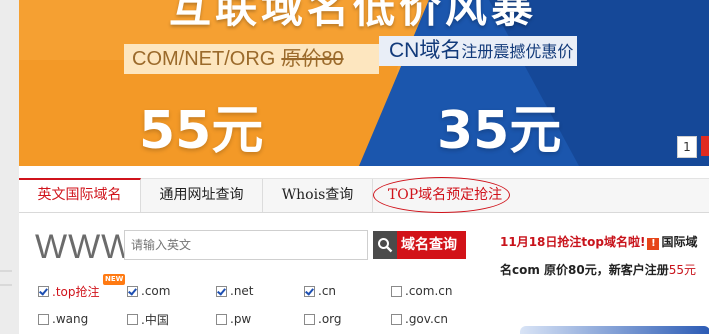 The width and height of the screenshot is (709, 334). Describe the element at coordinates (653, 244) in the screenshot. I see `alert-icon: !` at that location.